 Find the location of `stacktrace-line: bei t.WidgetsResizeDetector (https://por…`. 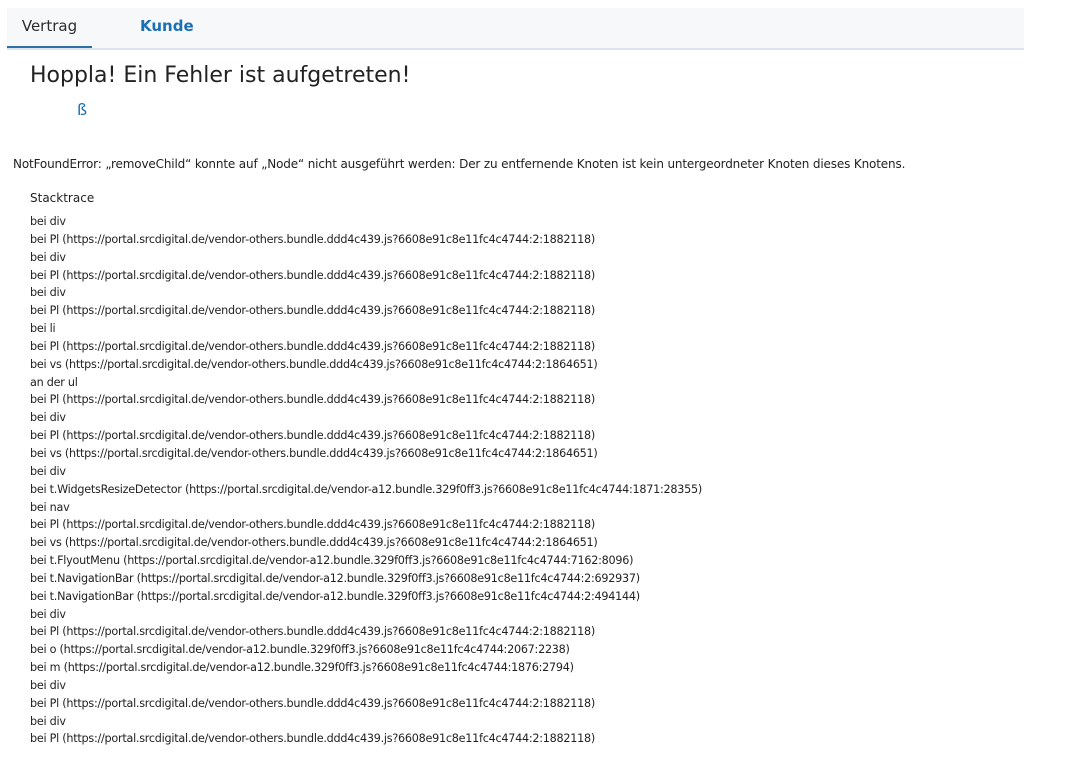

stacktrace-line: bei t.WidgetsResizeDetector (https://por… is located at coordinates (366, 489).